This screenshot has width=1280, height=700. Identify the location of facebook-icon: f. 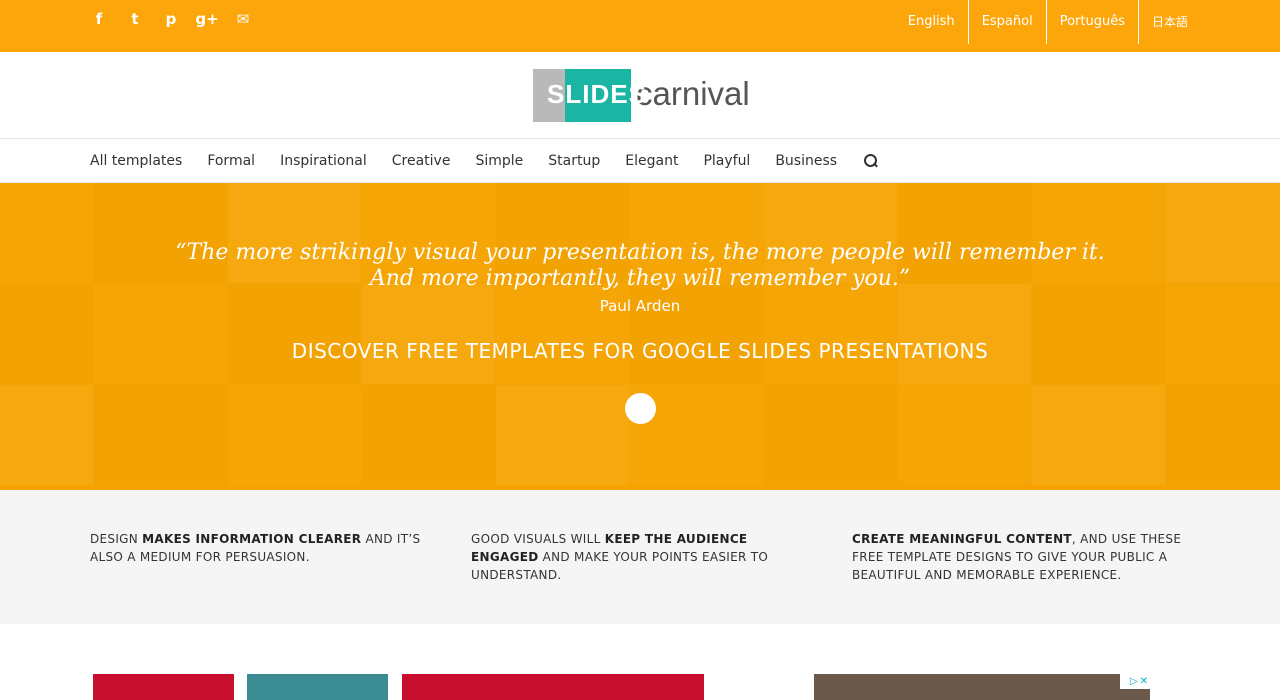
(99, 19).